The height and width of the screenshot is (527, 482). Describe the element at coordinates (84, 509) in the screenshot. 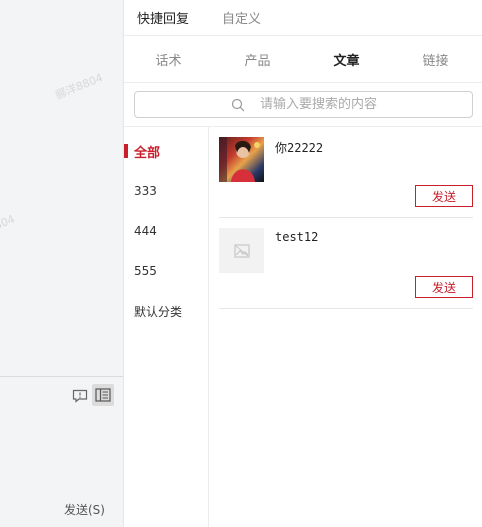

I see `send-message-button: 发送(S)` at that location.